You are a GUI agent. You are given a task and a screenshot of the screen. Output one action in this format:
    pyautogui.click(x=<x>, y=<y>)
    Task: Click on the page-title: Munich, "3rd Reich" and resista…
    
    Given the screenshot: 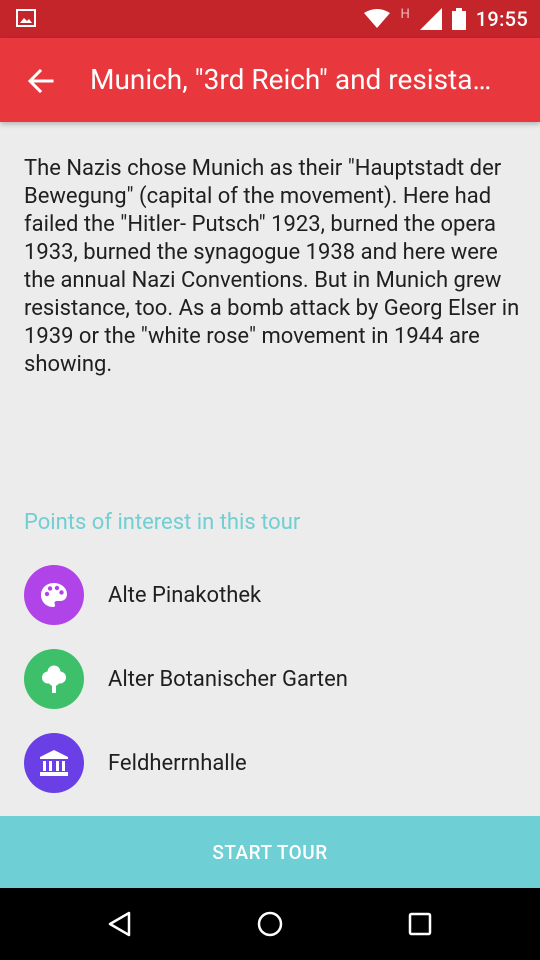 What is the action you would take?
    pyautogui.click(x=291, y=79)
    